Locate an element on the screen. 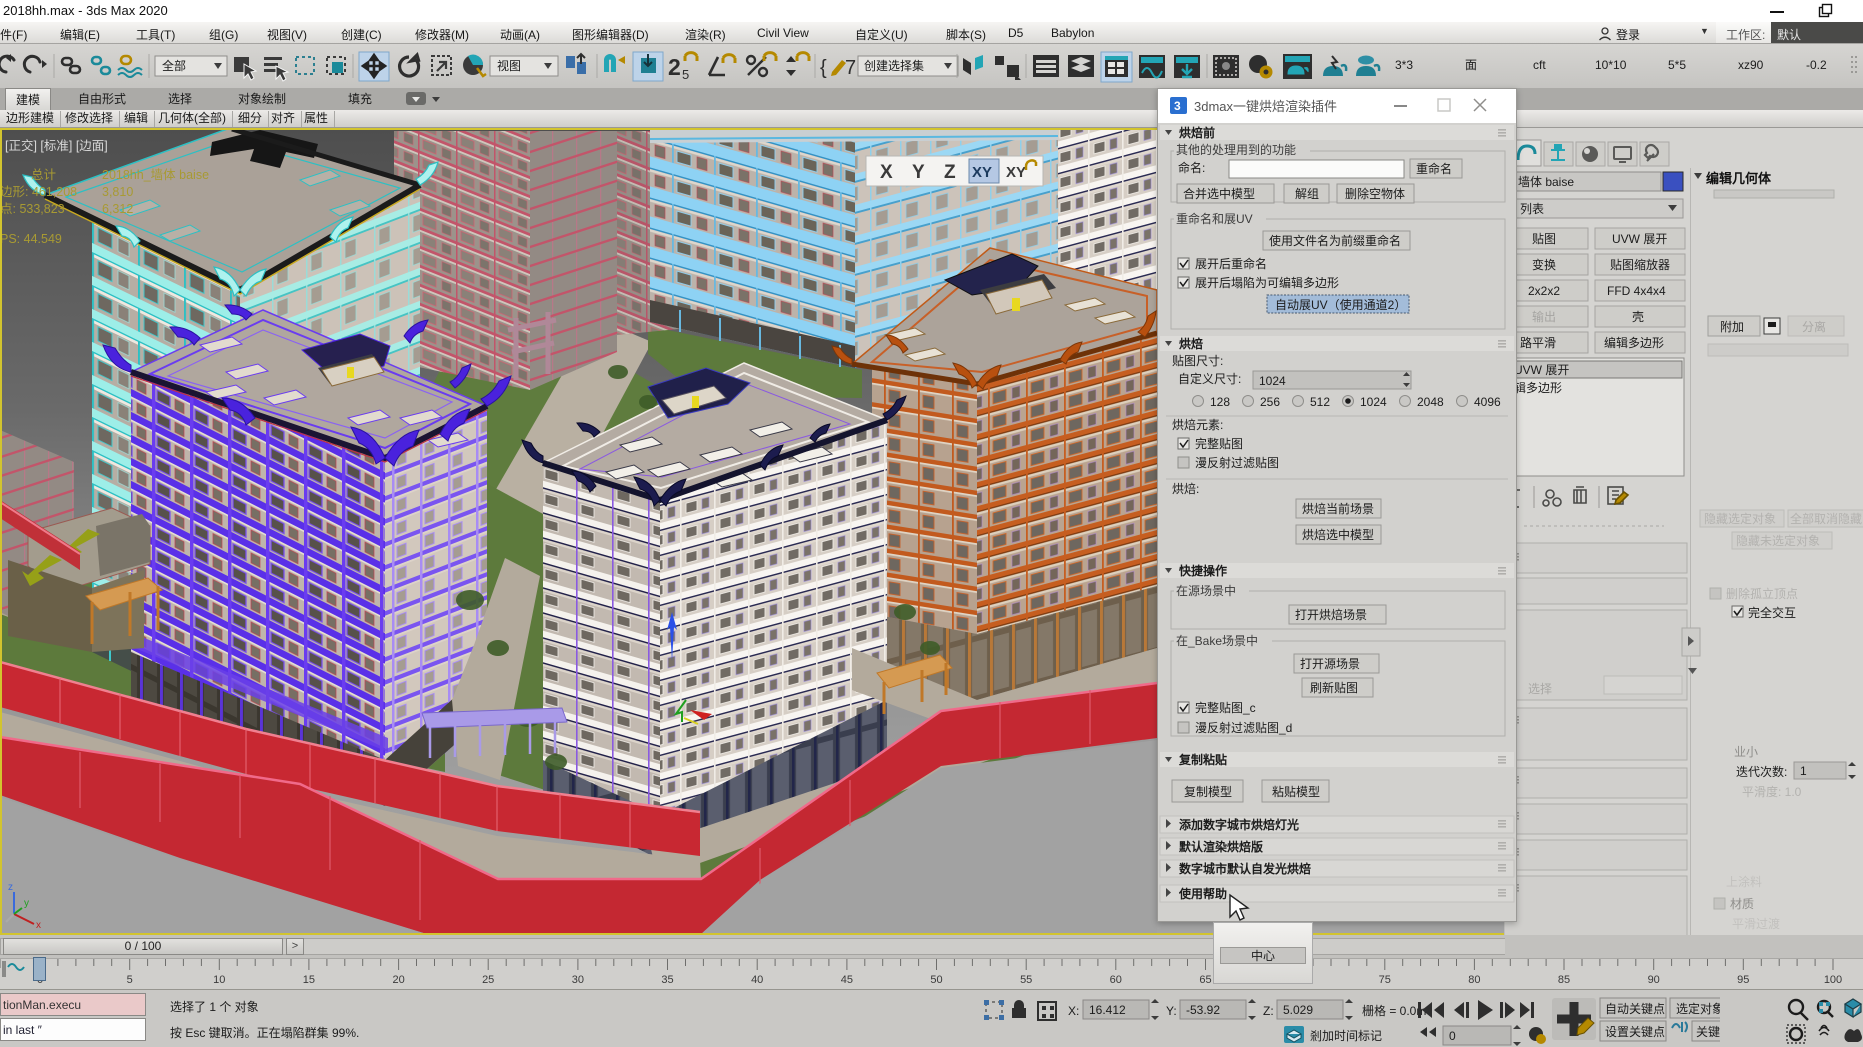 The height and width of the screenshot is (1047, 1863). svg-text: 选择 is located at coordinates (1540, 689).